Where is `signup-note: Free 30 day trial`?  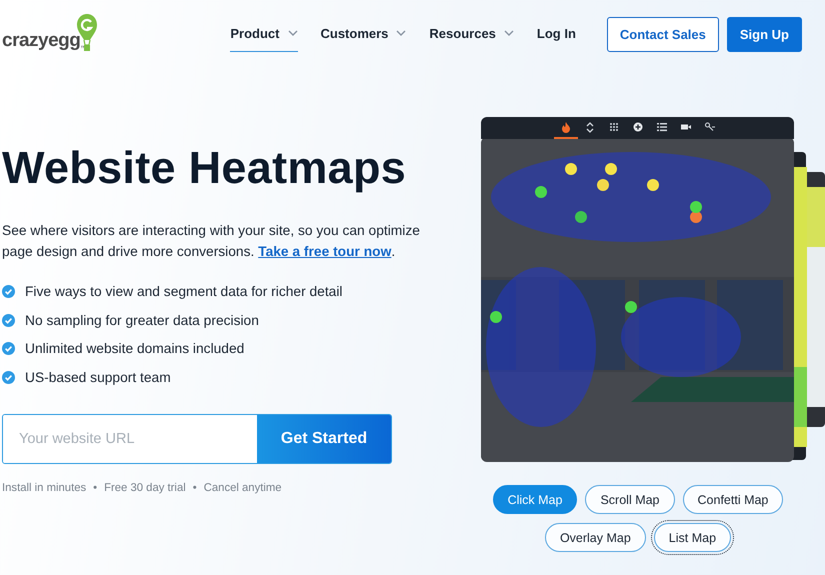 signup-note: Free 30 day trial is located at coordinates (145, 488).